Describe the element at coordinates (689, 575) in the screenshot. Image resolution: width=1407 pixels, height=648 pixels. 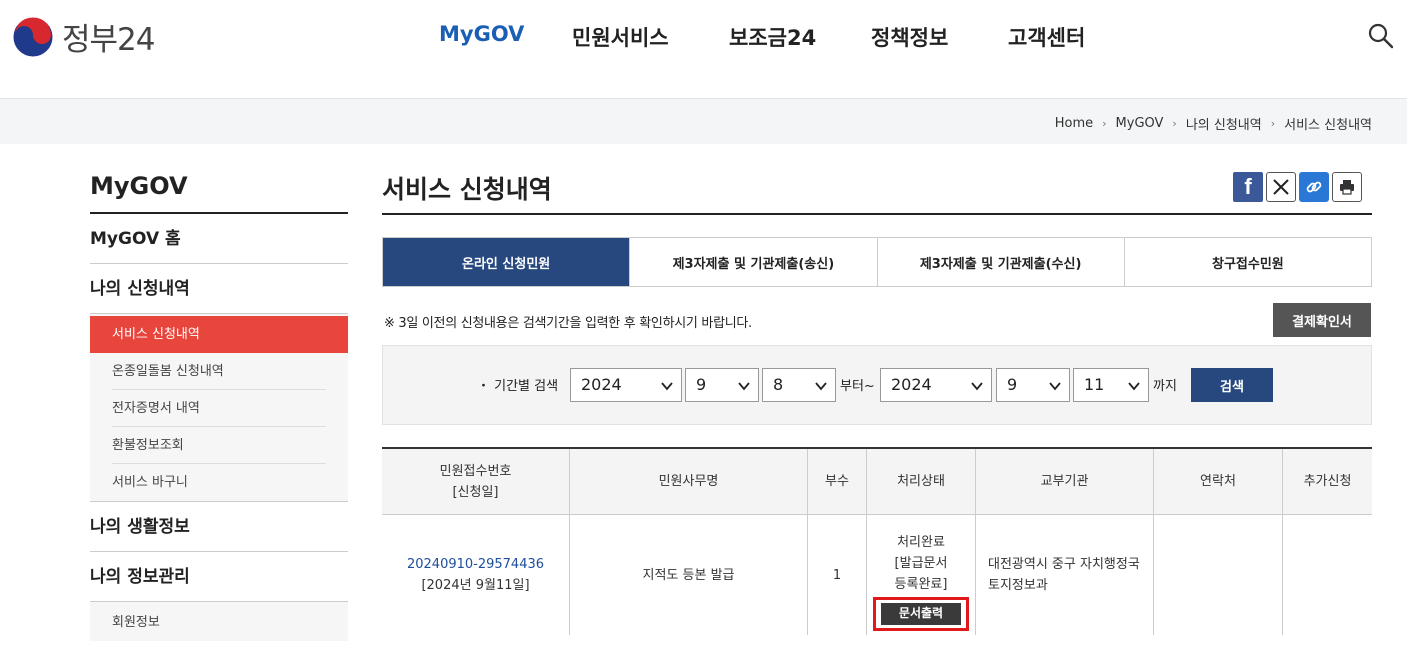
I see `cell-service-name: 지적도 등본 발급` at that location.